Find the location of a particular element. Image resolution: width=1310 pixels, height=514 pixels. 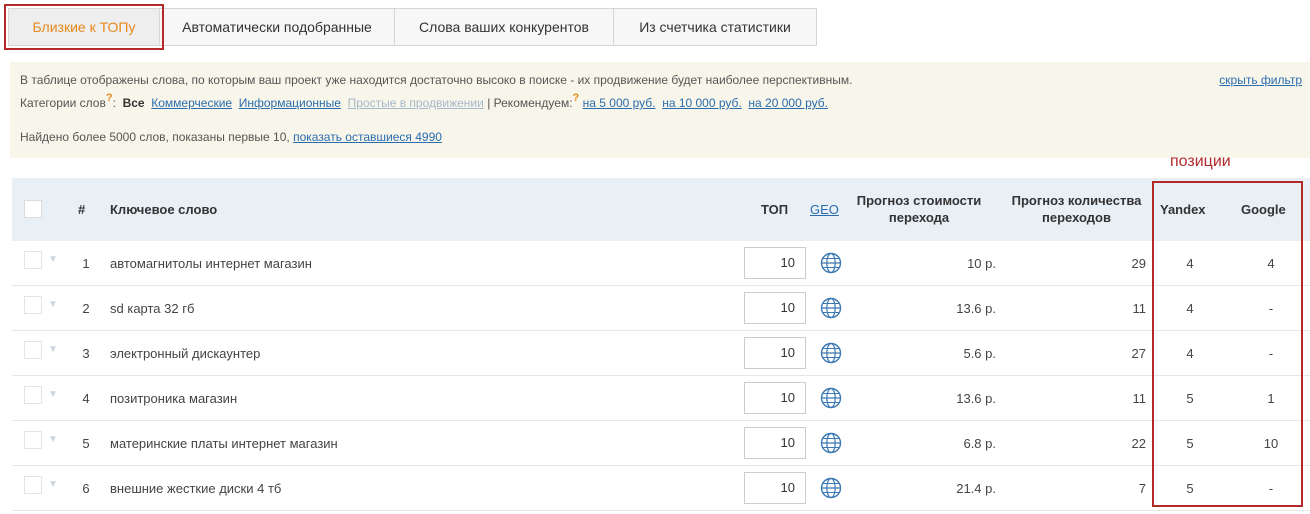

row-keyword: позитроника магазин is located at coordinates (174, 398).